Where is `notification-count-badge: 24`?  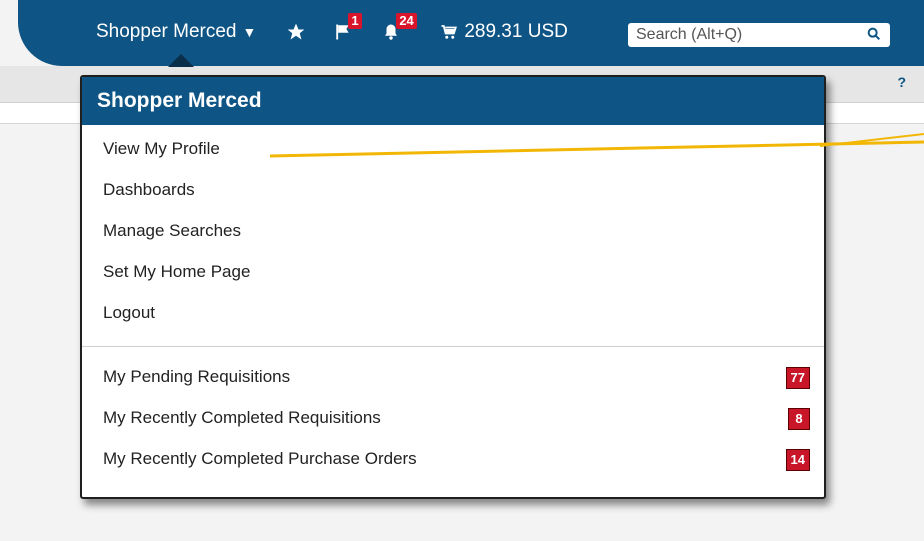 notification-count-badge: 24 is located at coordinates (406, 21).